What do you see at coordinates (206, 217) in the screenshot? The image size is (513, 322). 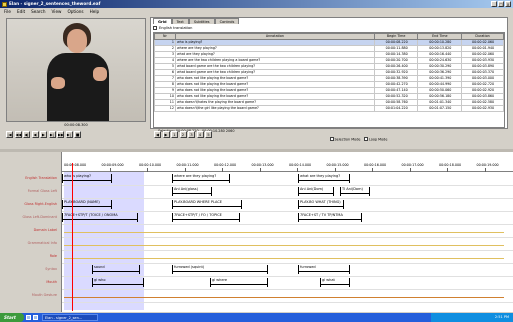 I see `annotation-box: 7FACE+STP/T / FO / TOPICE` at bounding box center [206, 217].